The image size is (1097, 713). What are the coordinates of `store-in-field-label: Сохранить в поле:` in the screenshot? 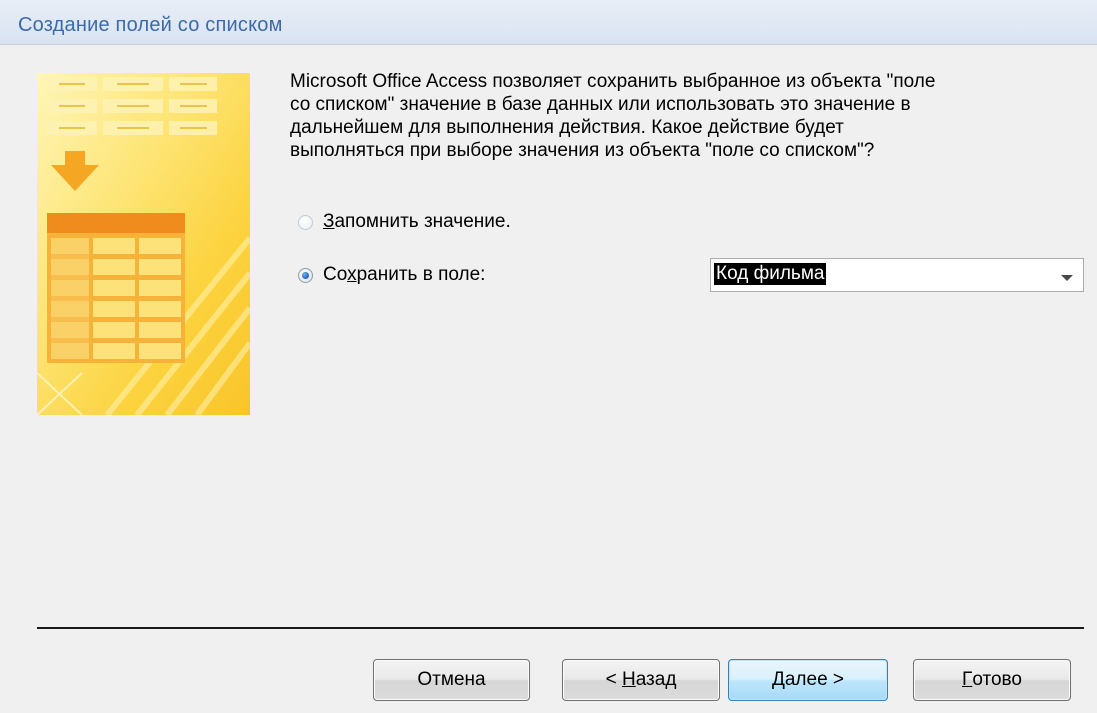 It's located at (404, 274).